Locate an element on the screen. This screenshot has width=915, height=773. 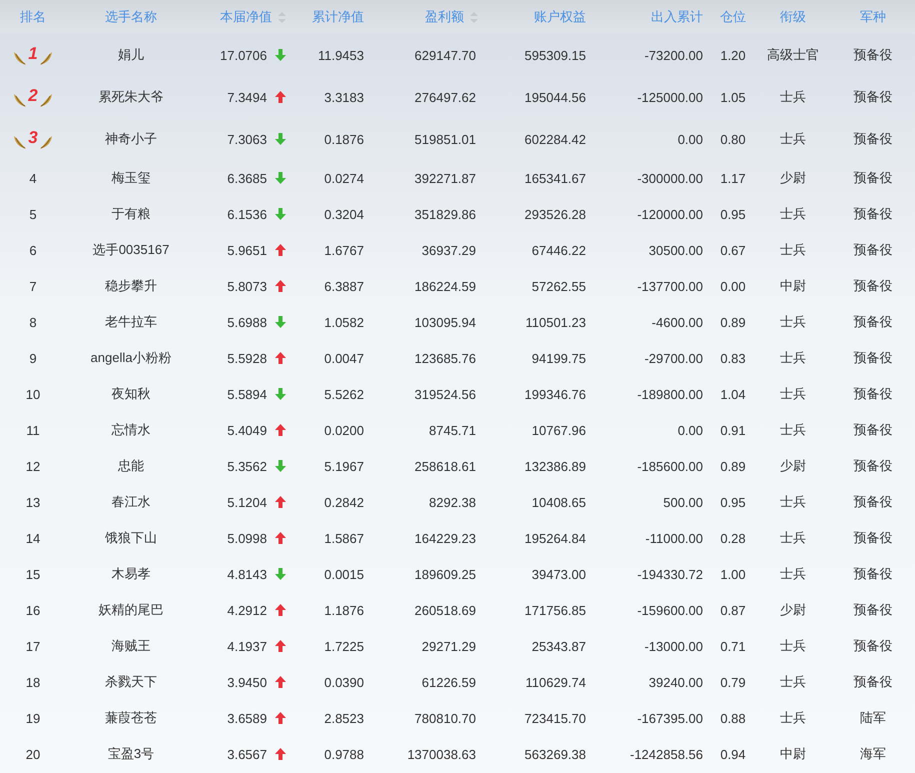
profit-amount: 351829.86 is located at coordinates (445, 214).